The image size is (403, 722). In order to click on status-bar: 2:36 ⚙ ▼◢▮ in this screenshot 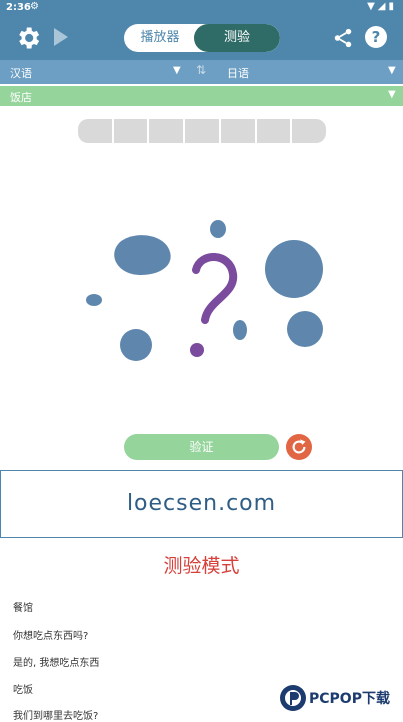, I will do `click(201, 8)`.